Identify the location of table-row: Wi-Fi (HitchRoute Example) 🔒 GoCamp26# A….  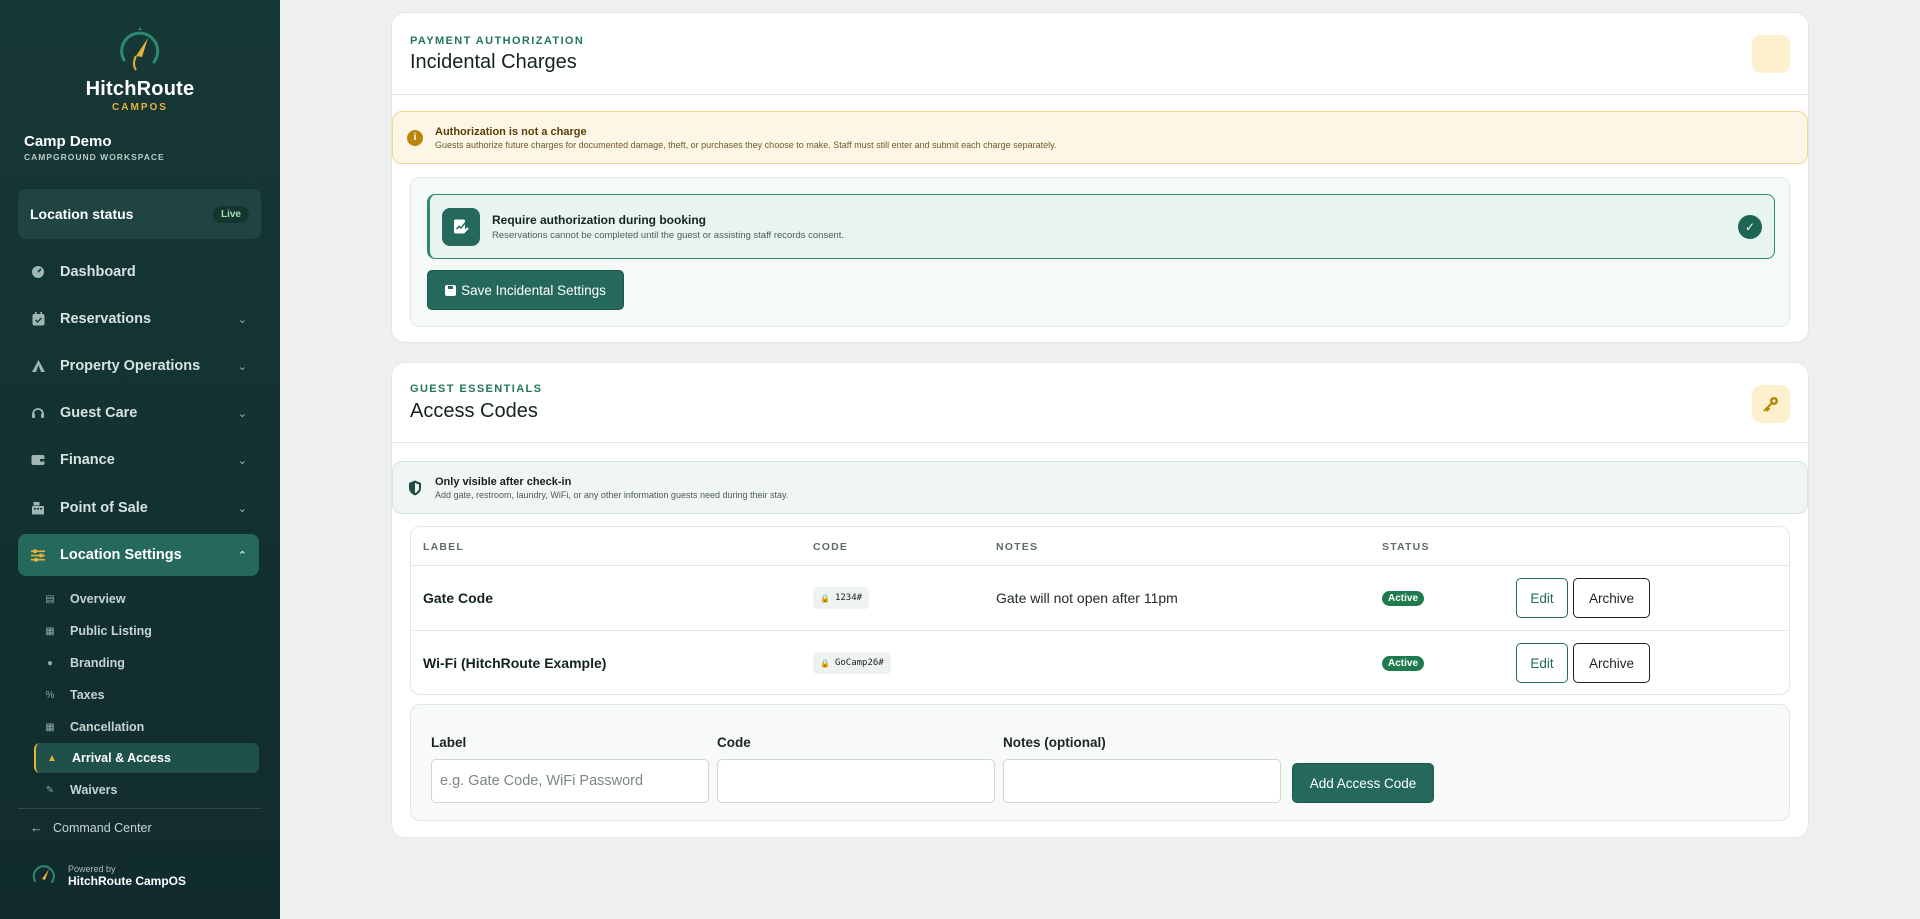
(1100, 662).